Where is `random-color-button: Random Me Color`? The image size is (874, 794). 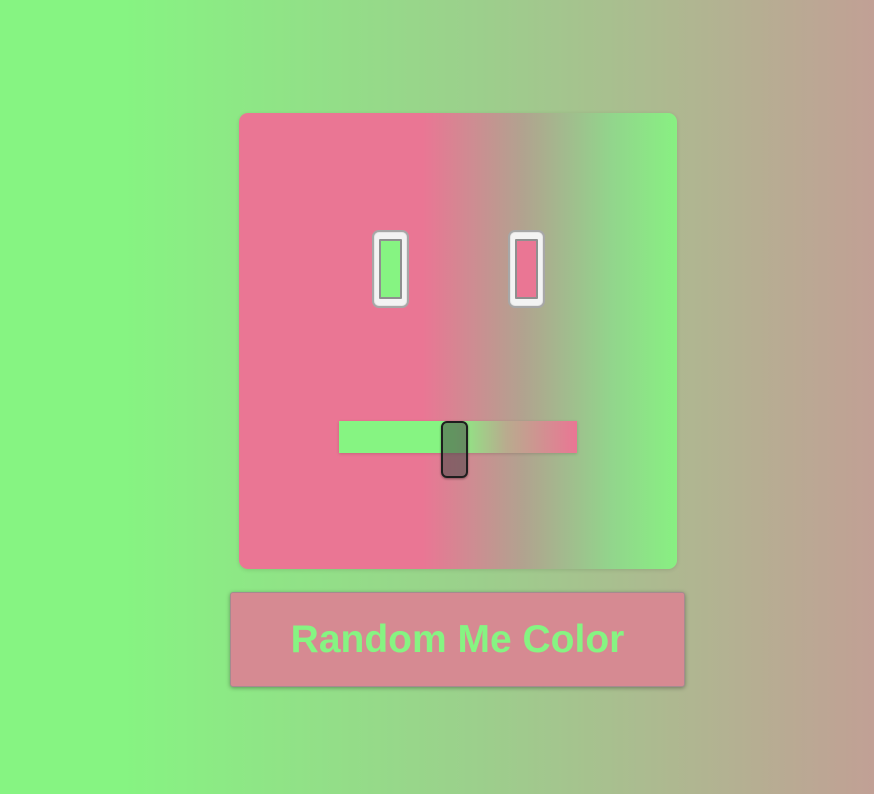 random-color-button: Random Me Color is located at coordinates (457, 639).